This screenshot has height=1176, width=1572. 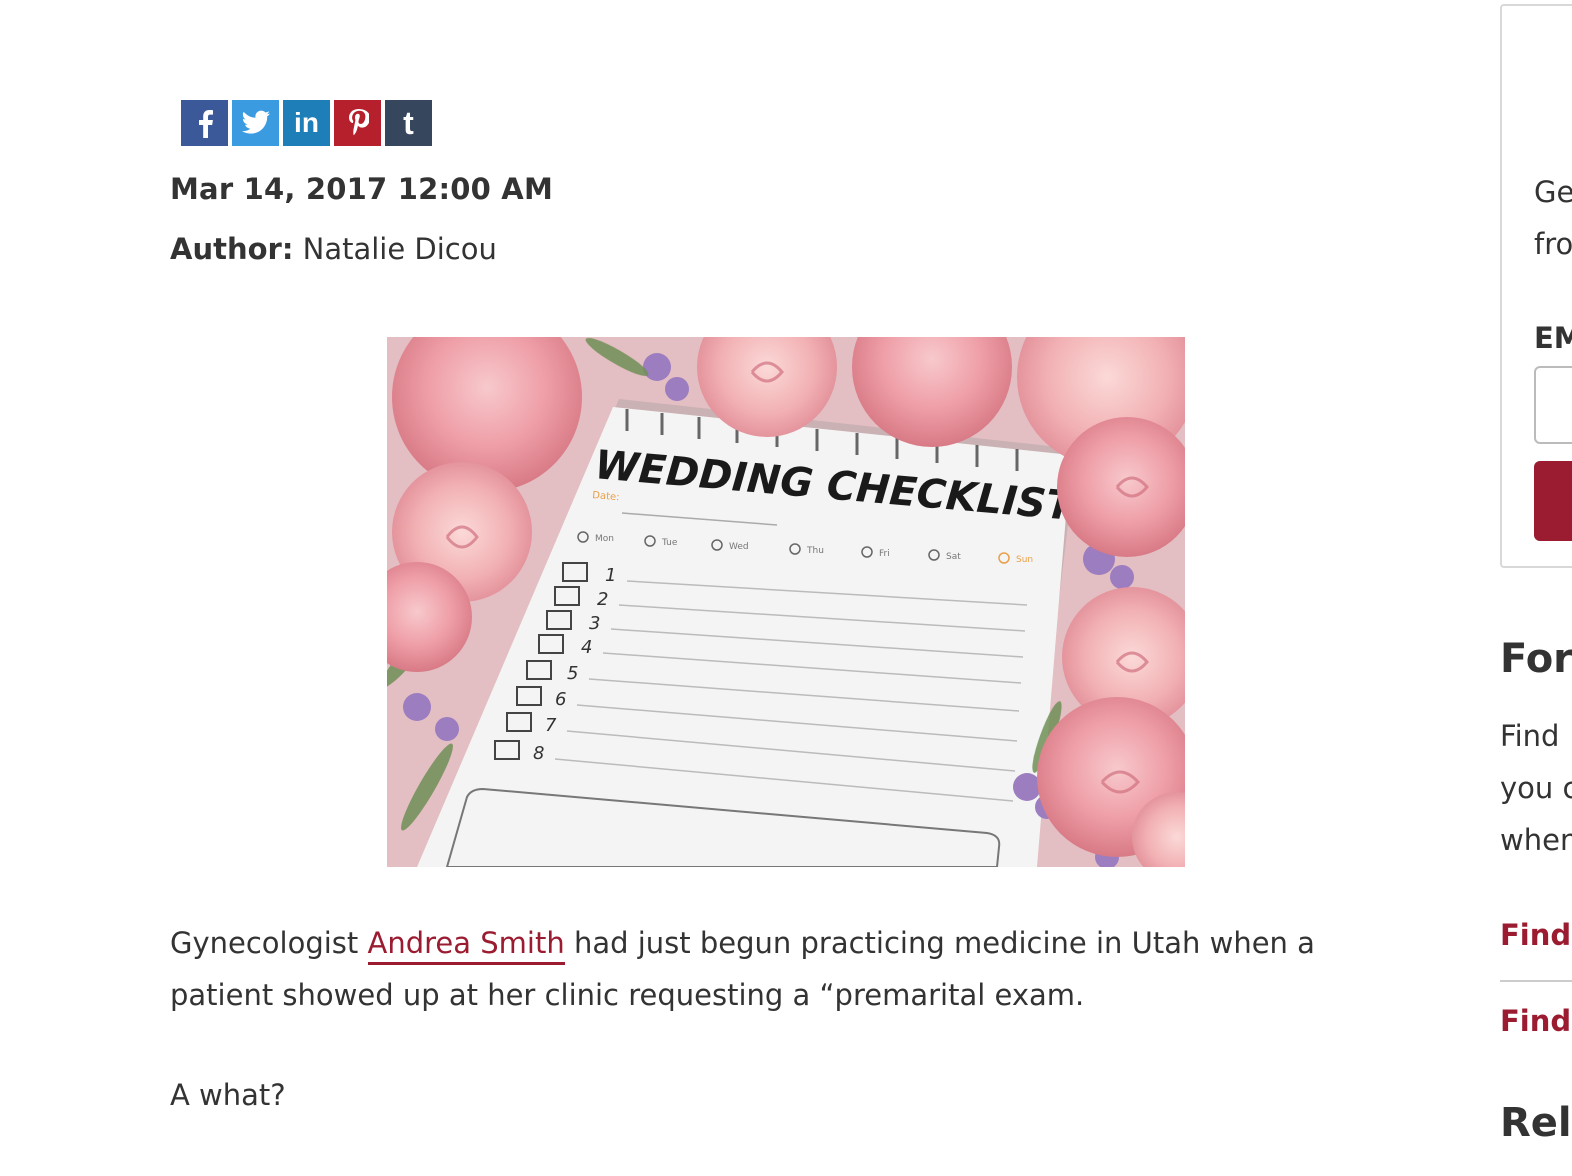 What do you see at coordinates (815, 551) in the screenshot?
I see `checklist-day: Thu` at bounding box center [815, 551].